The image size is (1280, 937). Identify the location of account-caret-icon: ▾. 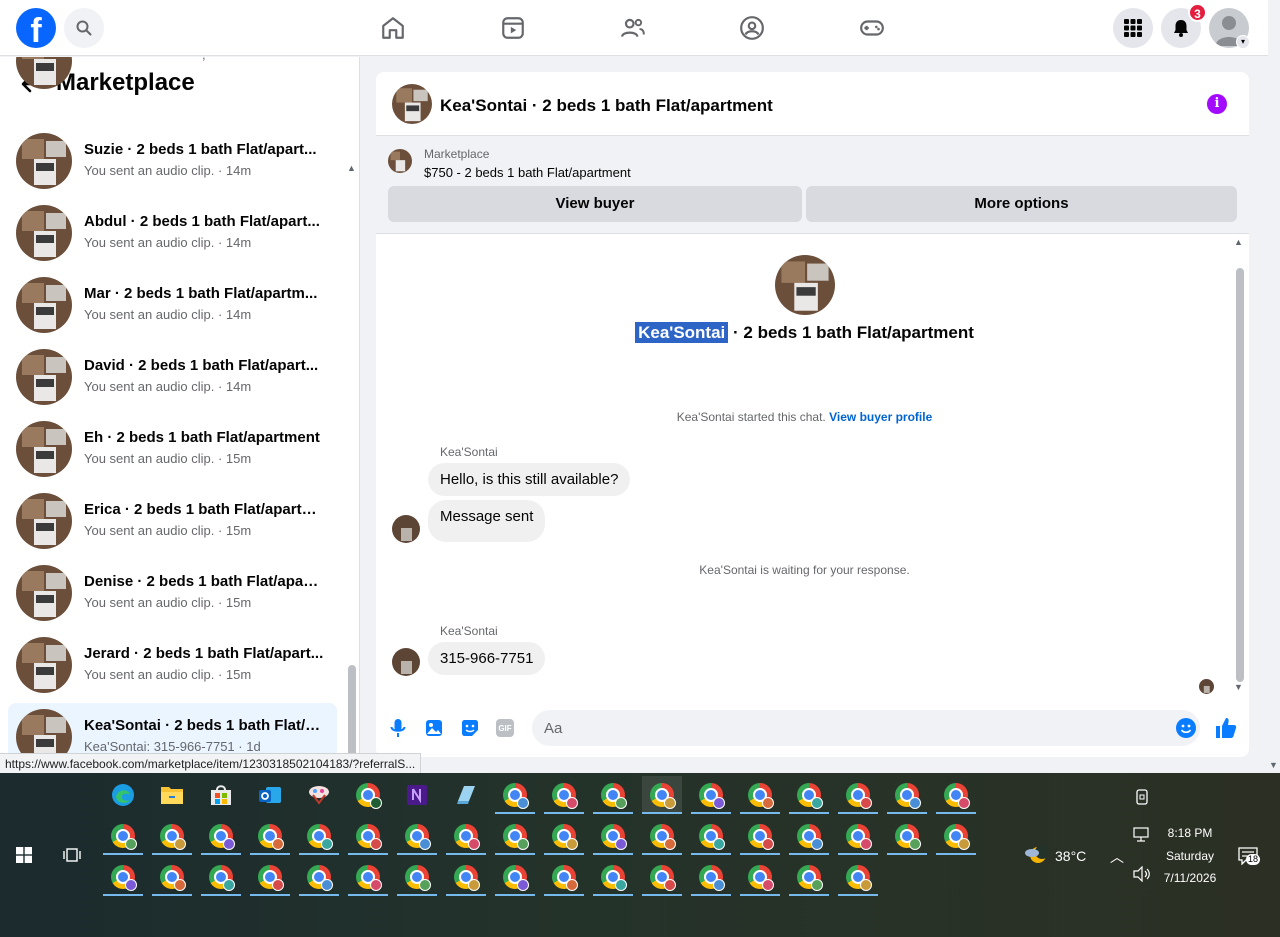
(1243, 42).